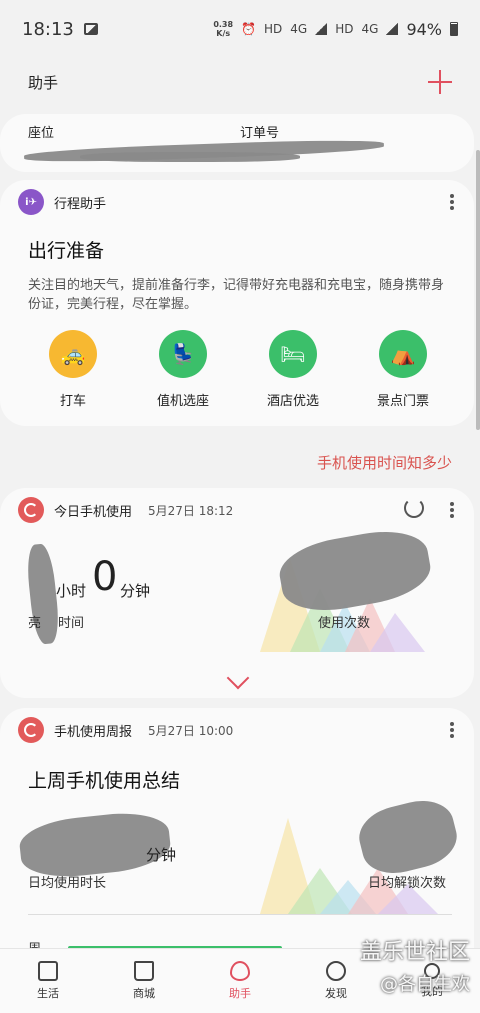  I want to click on order-label: 订单号, so click(260, 133).